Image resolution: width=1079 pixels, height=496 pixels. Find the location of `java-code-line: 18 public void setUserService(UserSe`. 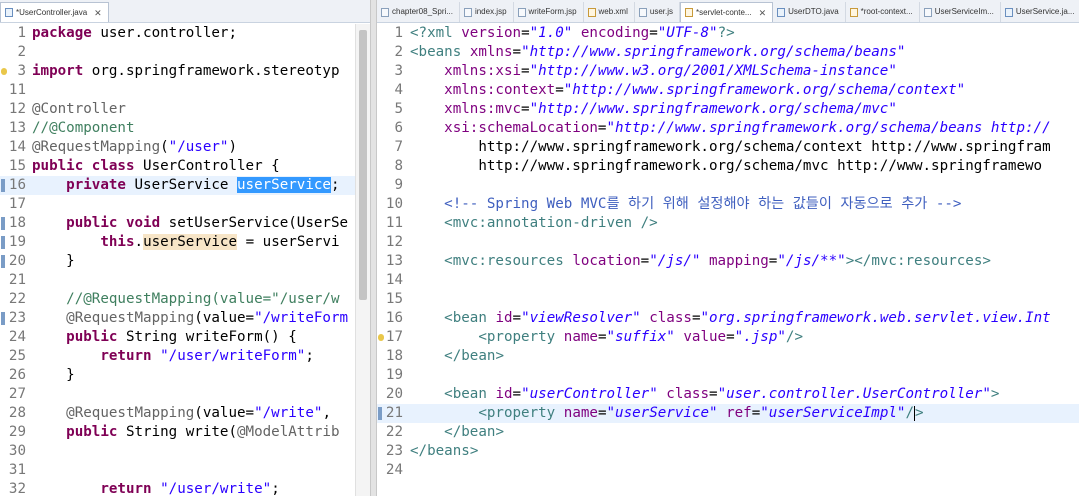

java-code-line: 18 public void setUserService(UserSe is located at coordinates (185, 223).